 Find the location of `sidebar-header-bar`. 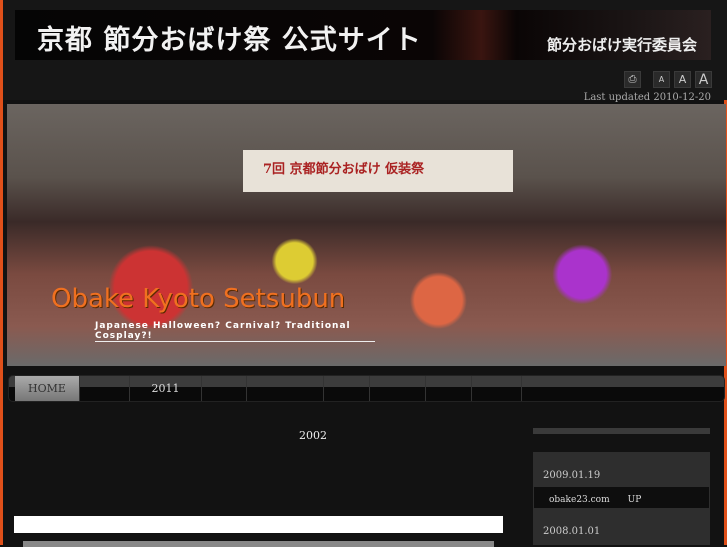

sidebar-header-bar is located at coordinates (621, 431).